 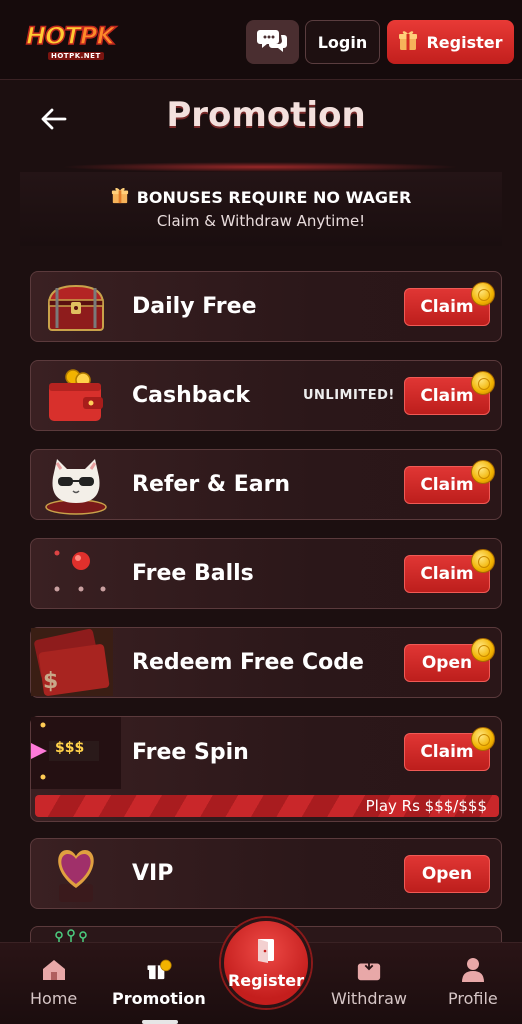 I want to click on hotpk-logo: HOTPK HOTPK.NET, so click(x=79, y=42).